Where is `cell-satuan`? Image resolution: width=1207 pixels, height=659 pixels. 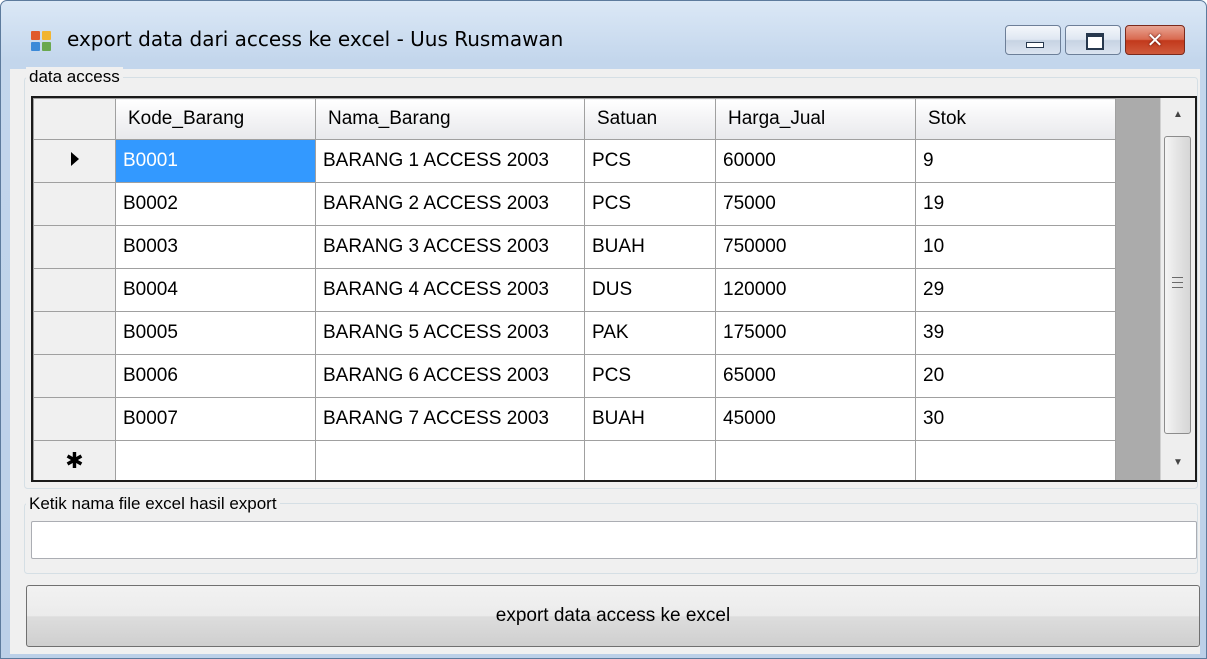 cell-satuan is located at coordinates (650, 460).